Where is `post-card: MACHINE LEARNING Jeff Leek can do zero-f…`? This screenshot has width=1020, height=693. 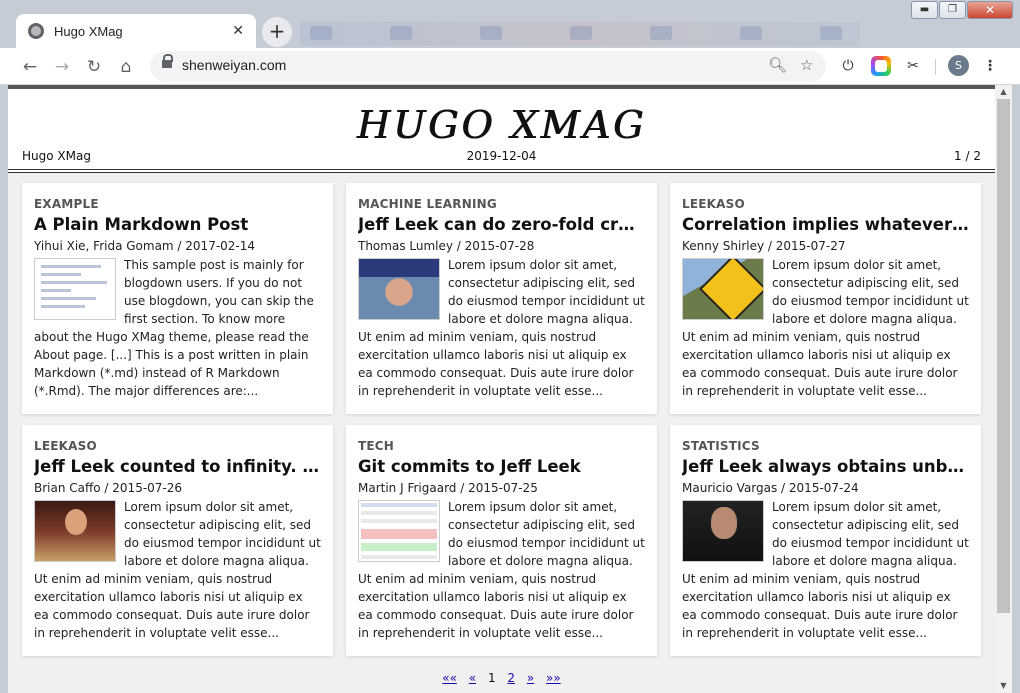
post-card: MACHINE LEARNING Jeff Leek can do zero-f… is located at coordinates (501, 298).